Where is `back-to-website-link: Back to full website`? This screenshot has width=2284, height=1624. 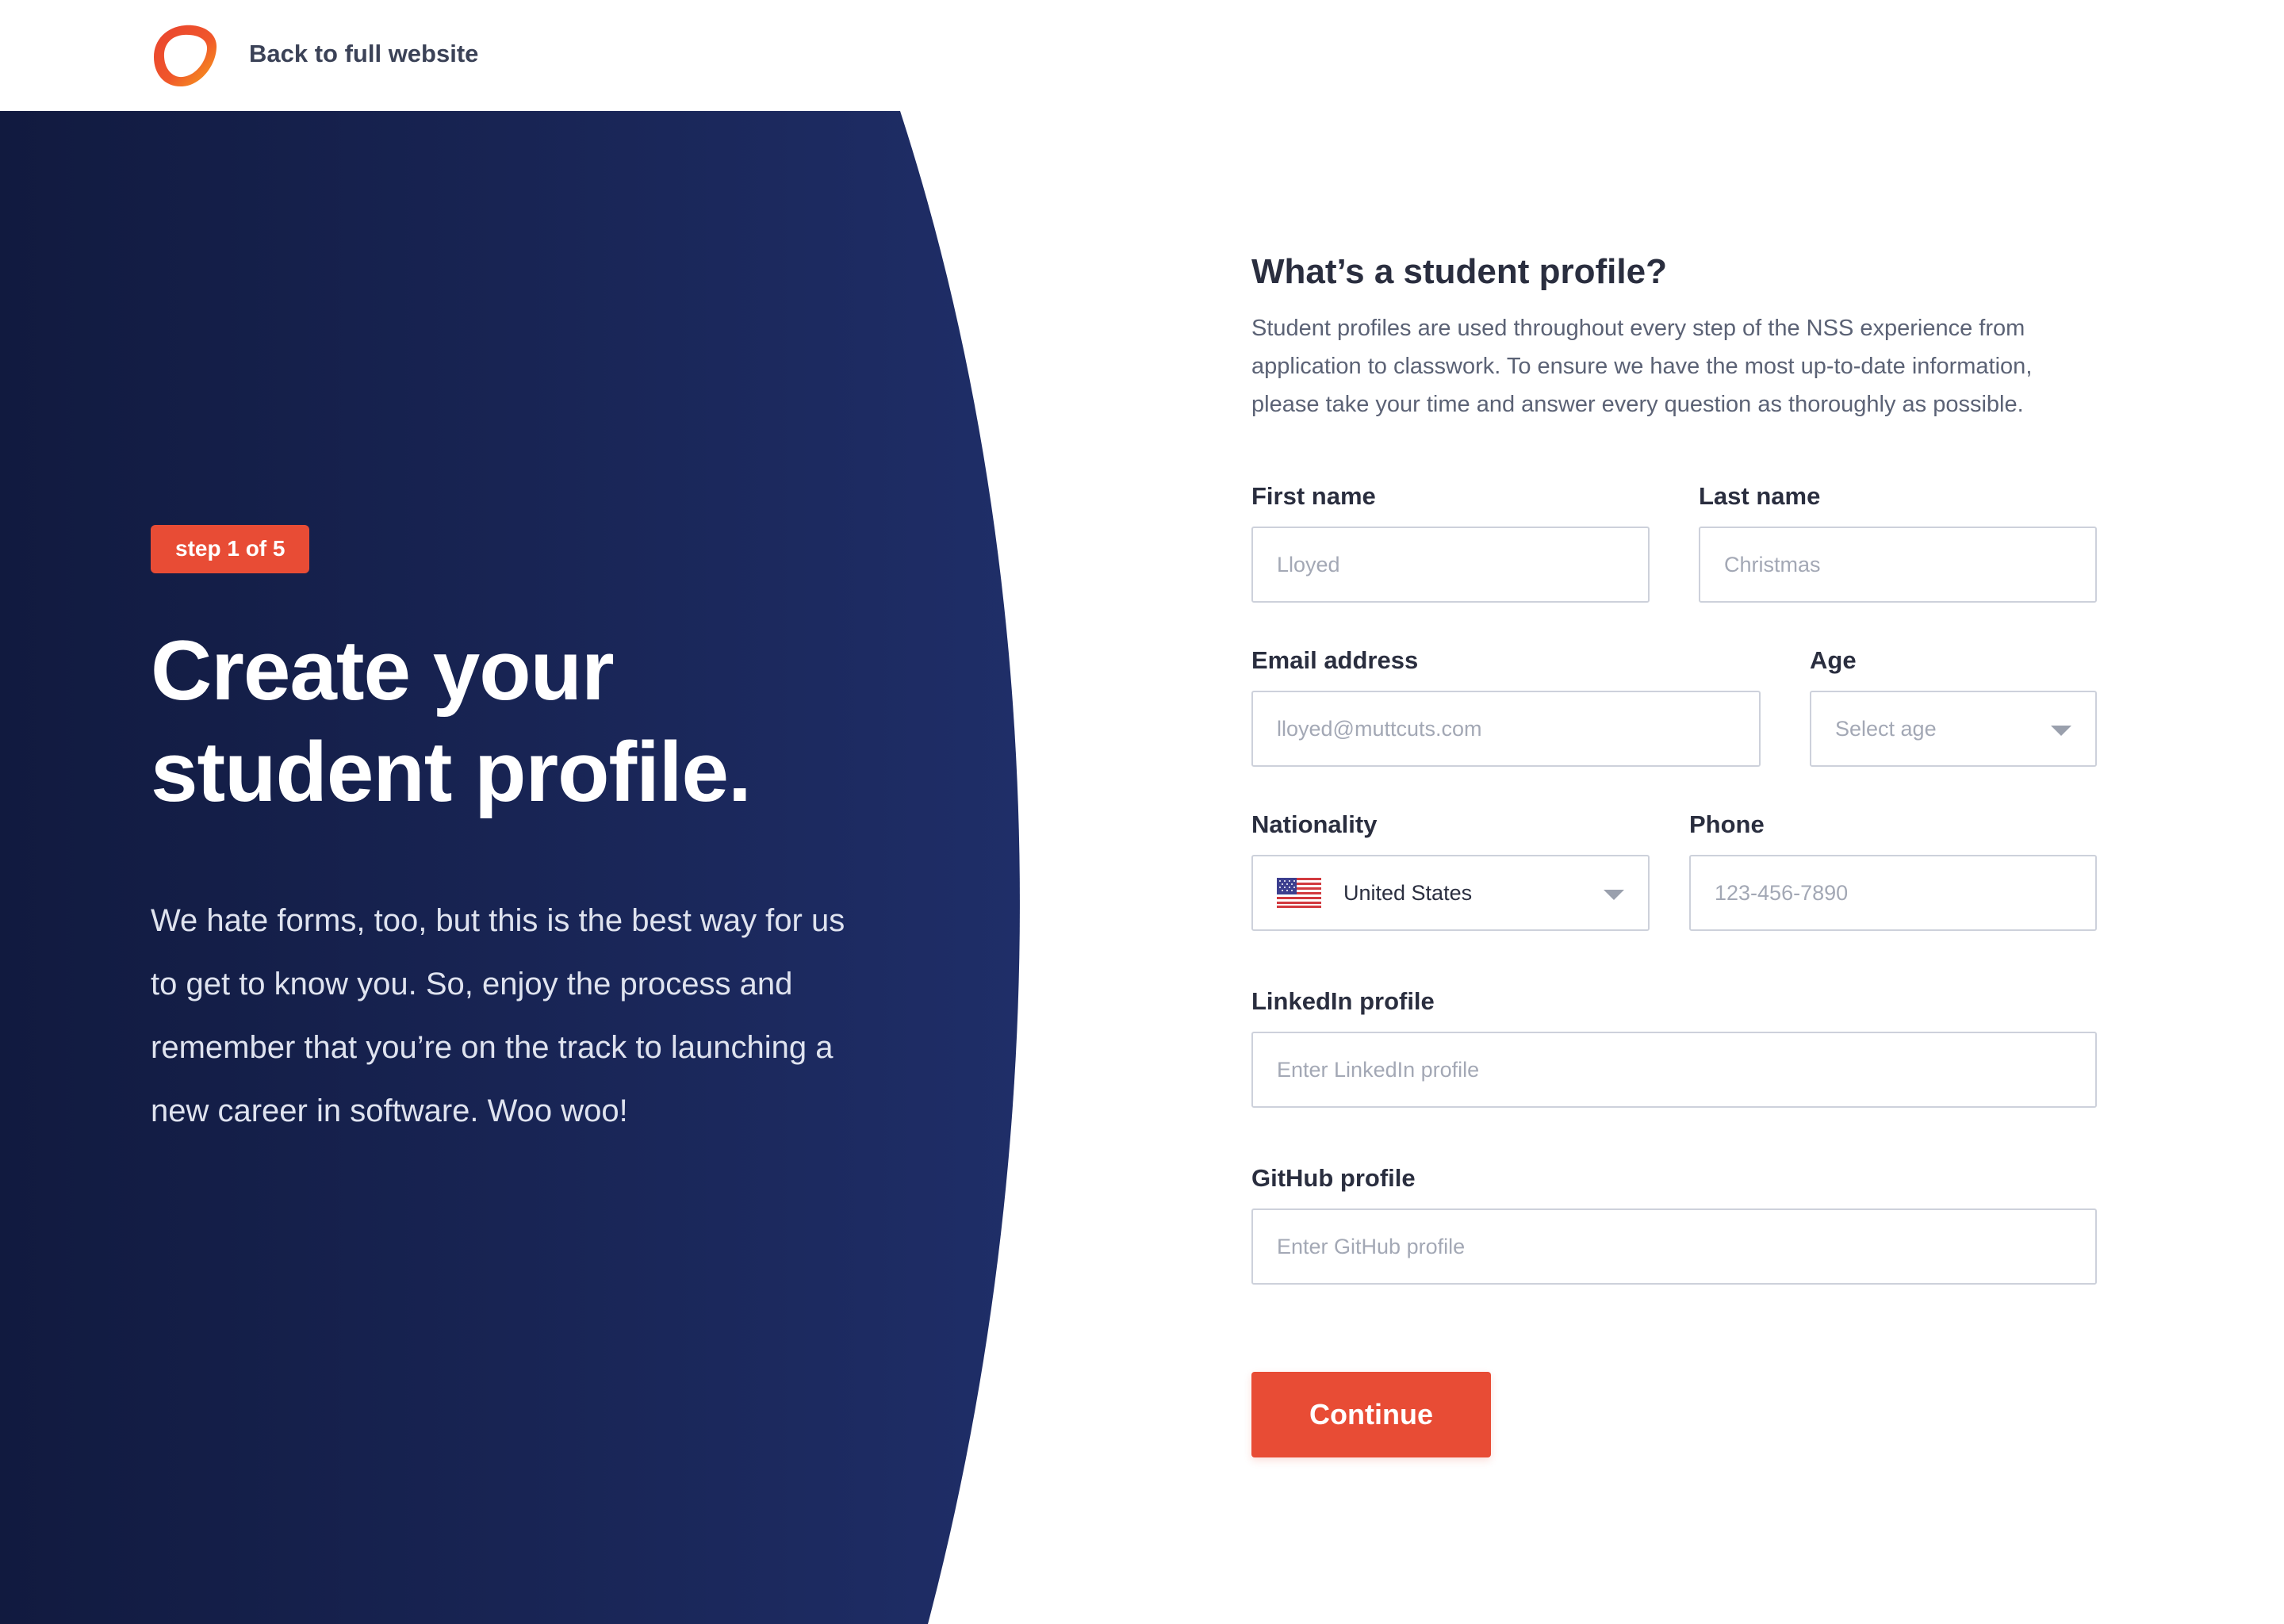
back-to-website-link: Back to full website is located at coordinates (363, 54).